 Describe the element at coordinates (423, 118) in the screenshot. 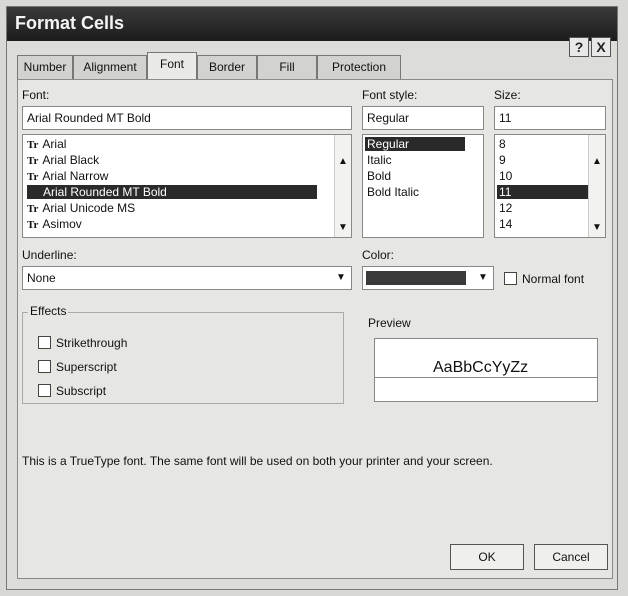

I see `font-style-input: Regular` at that location.